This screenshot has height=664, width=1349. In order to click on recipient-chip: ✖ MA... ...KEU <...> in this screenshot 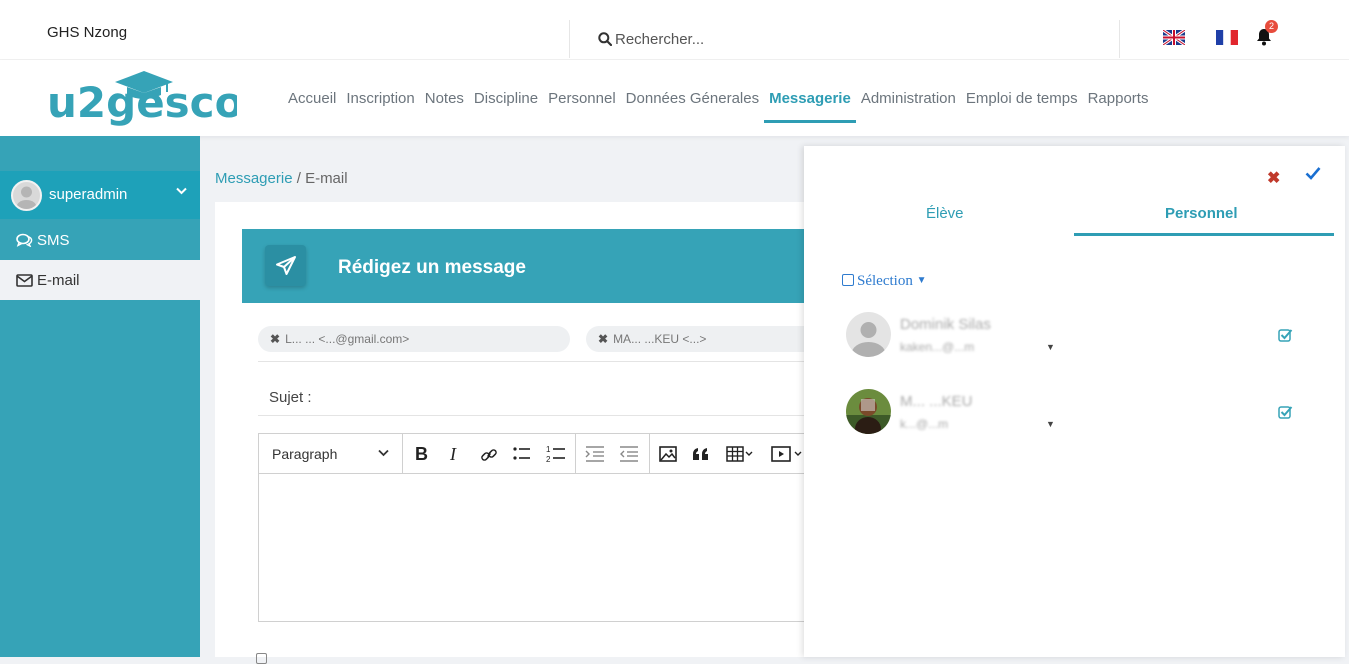, I will do `click(695, 339)`.